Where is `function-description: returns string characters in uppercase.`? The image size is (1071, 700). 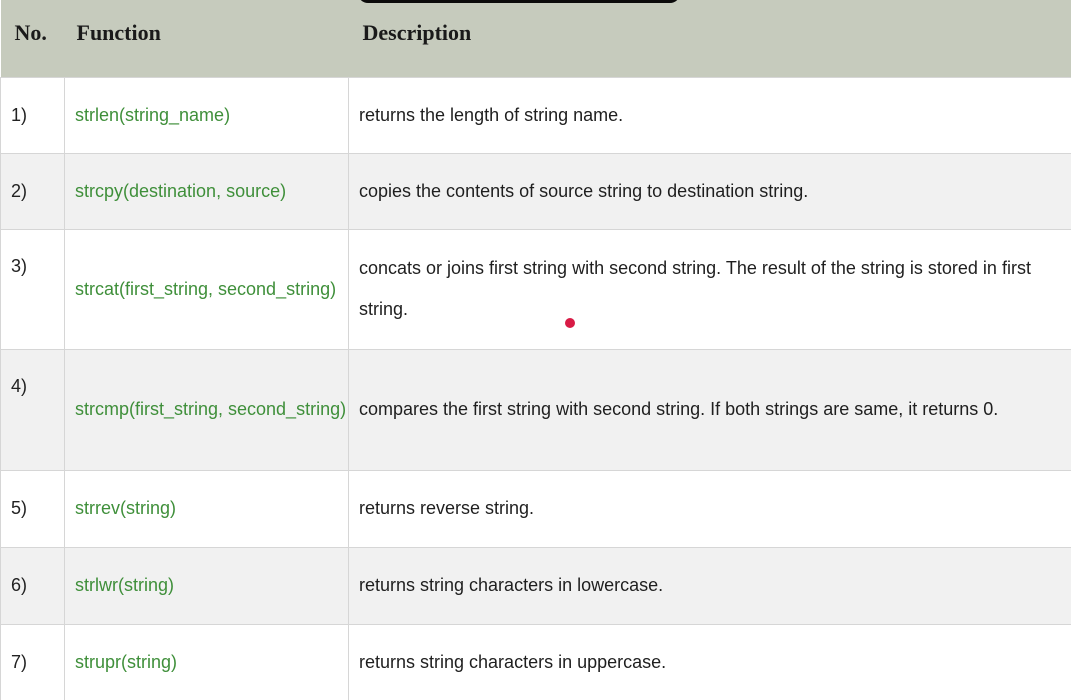 function-description: returns string characters in uppercase. is located at coordinates (709, 661).